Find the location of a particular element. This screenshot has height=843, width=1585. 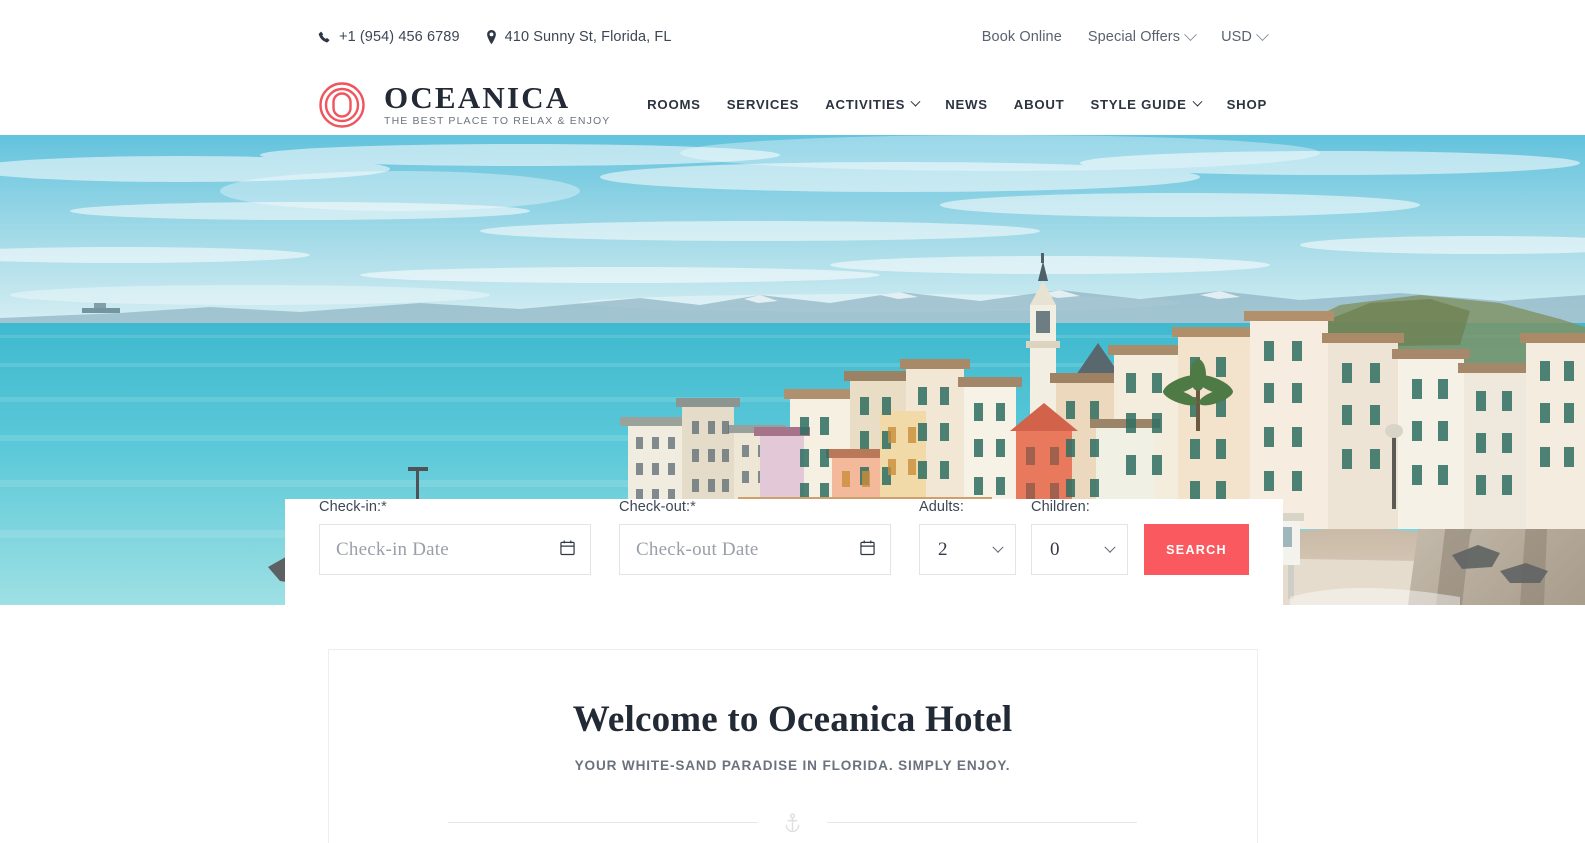

adults-label: Adults: is located at coordinates (942, 507).